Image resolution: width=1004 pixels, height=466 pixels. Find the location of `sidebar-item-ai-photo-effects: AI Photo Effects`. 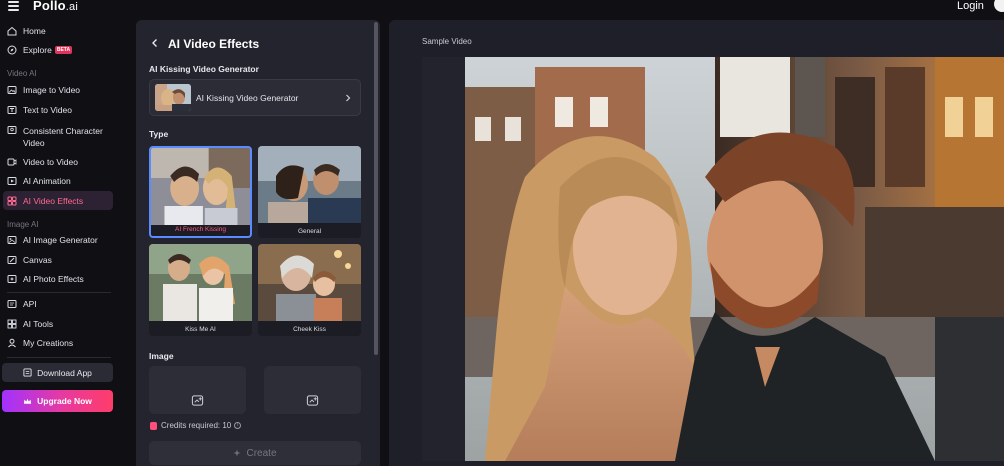

sidebar-item-ai-photo-effects: AI Photo Effects is located at coordinates (58, 278).